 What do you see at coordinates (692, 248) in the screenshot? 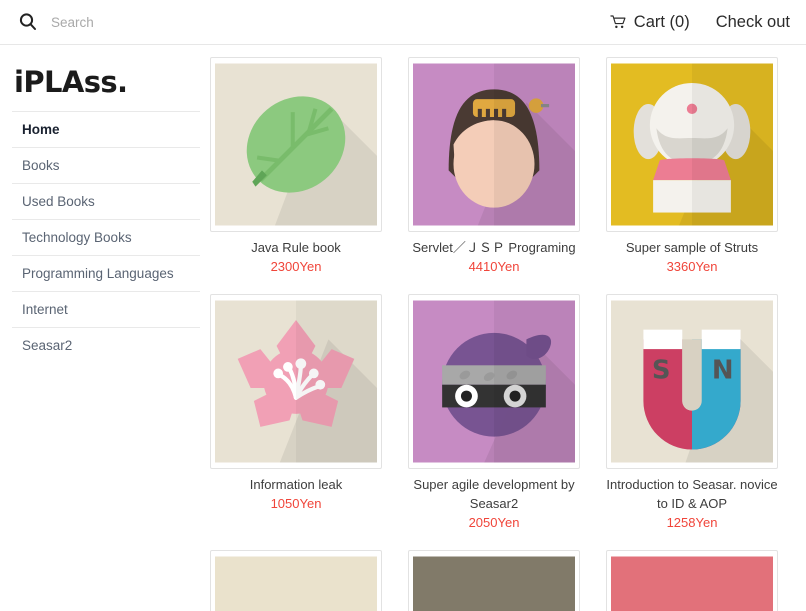
I see `product-title: Super sample of Struts` at bounding box center [692, 248].